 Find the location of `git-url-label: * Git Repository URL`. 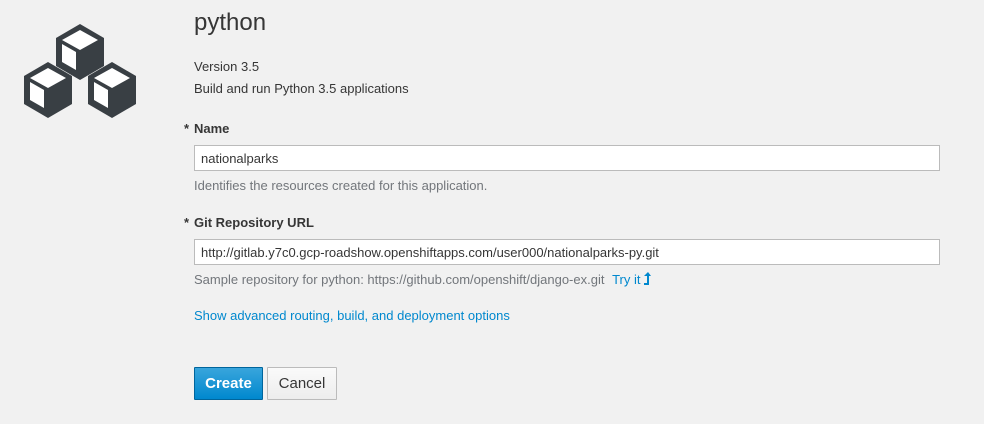

git-url-label: * Git Repository URL is located at coordinates (249, 223).